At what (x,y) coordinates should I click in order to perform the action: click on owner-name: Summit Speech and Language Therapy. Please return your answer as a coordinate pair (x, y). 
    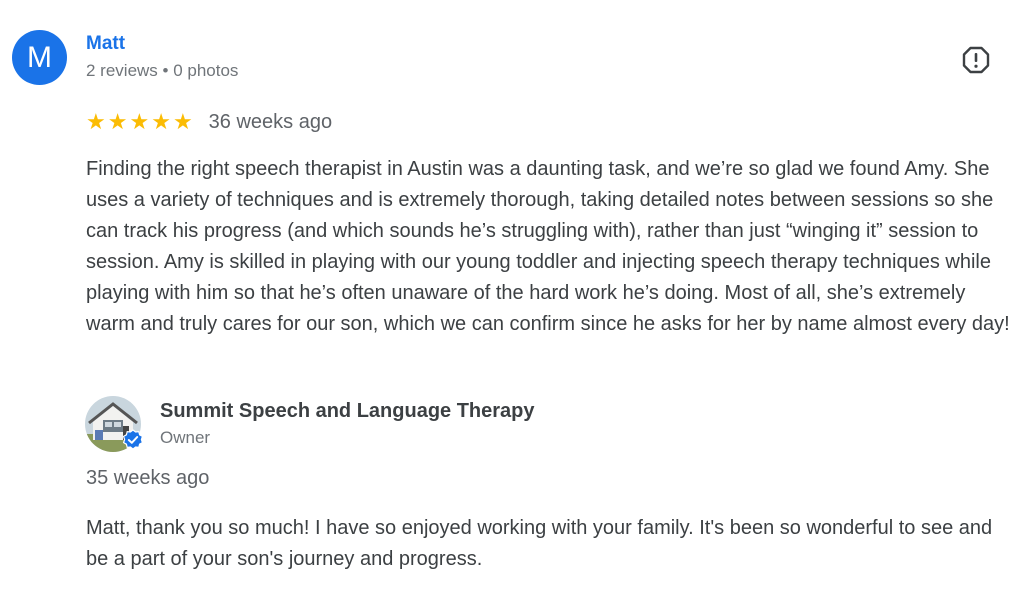
    Looking at the image, I should click on (347, 411).